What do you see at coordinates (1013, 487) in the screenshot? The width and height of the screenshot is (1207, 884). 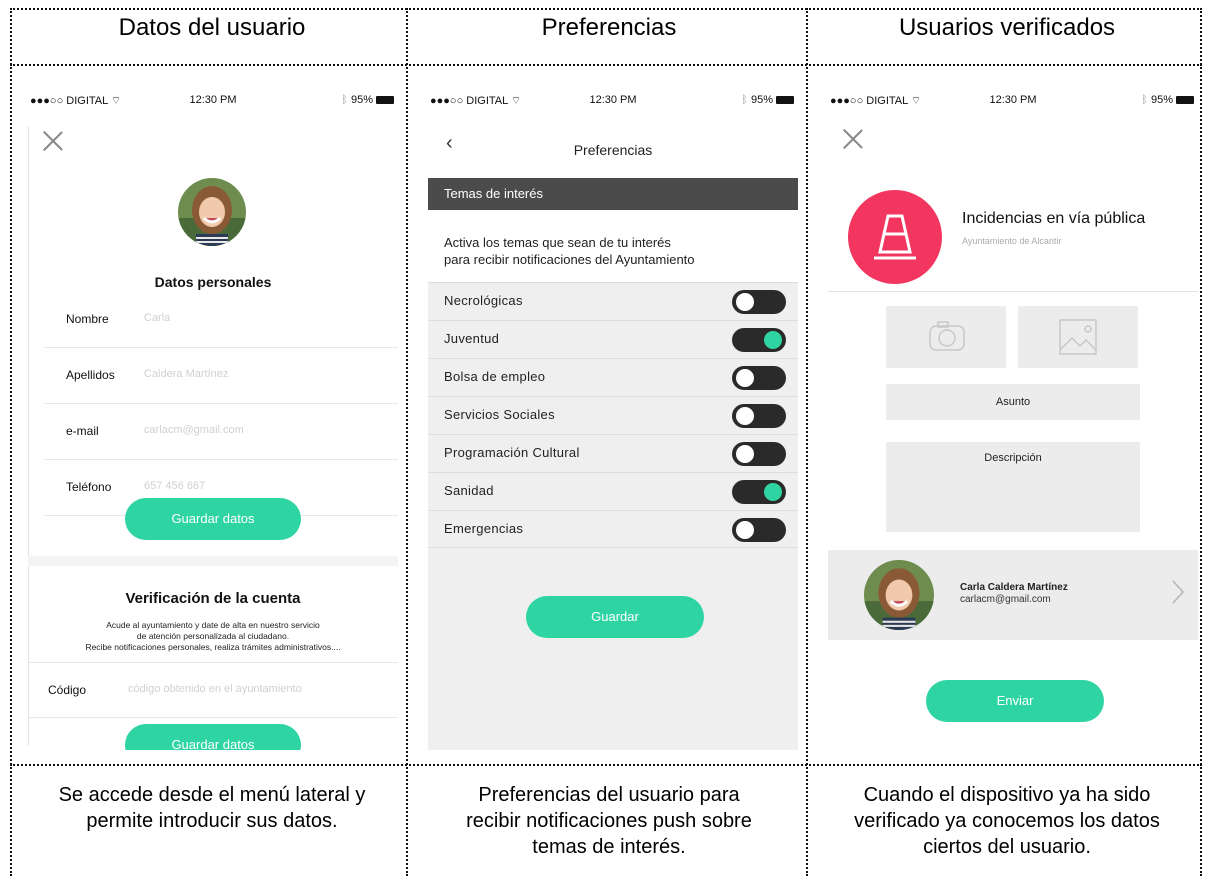 I see `description-field: Descripción` at bounding box center [1013, 487].